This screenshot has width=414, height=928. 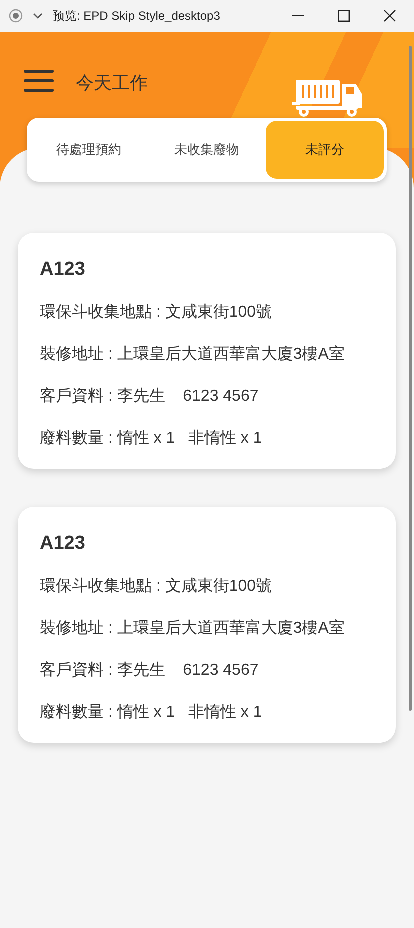 What do you see at coordinates (112, 83) in the screenshot?
I see `page-title: 今天工作` at bounding box center [112, 83].